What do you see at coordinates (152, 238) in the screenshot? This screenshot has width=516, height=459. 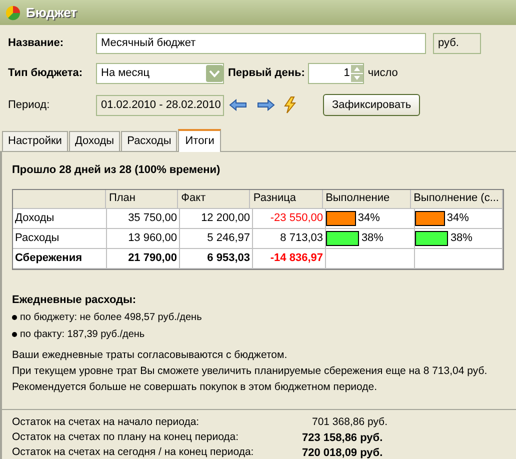 I see `table-cell-text: 13 960,00` at bounding box center [152, 238].